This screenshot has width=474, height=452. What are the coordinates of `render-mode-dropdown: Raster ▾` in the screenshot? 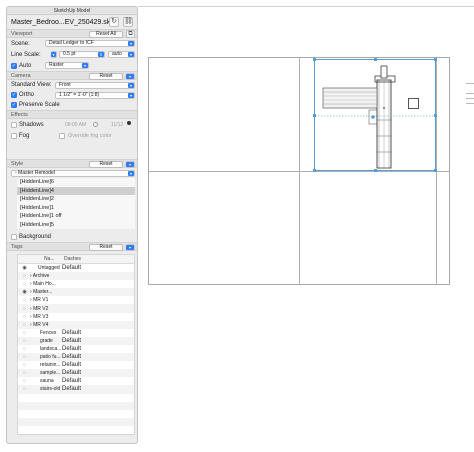 It's located at (67, 65).